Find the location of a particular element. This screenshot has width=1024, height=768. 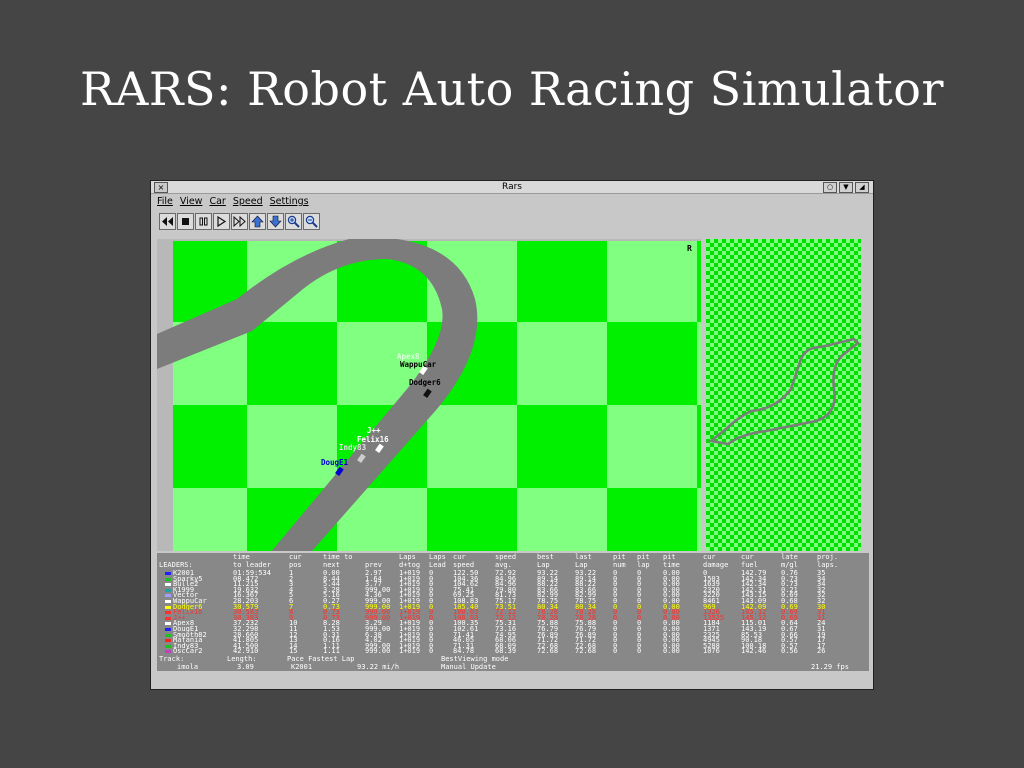

rewind-icon is located at coordinates (167, 221).